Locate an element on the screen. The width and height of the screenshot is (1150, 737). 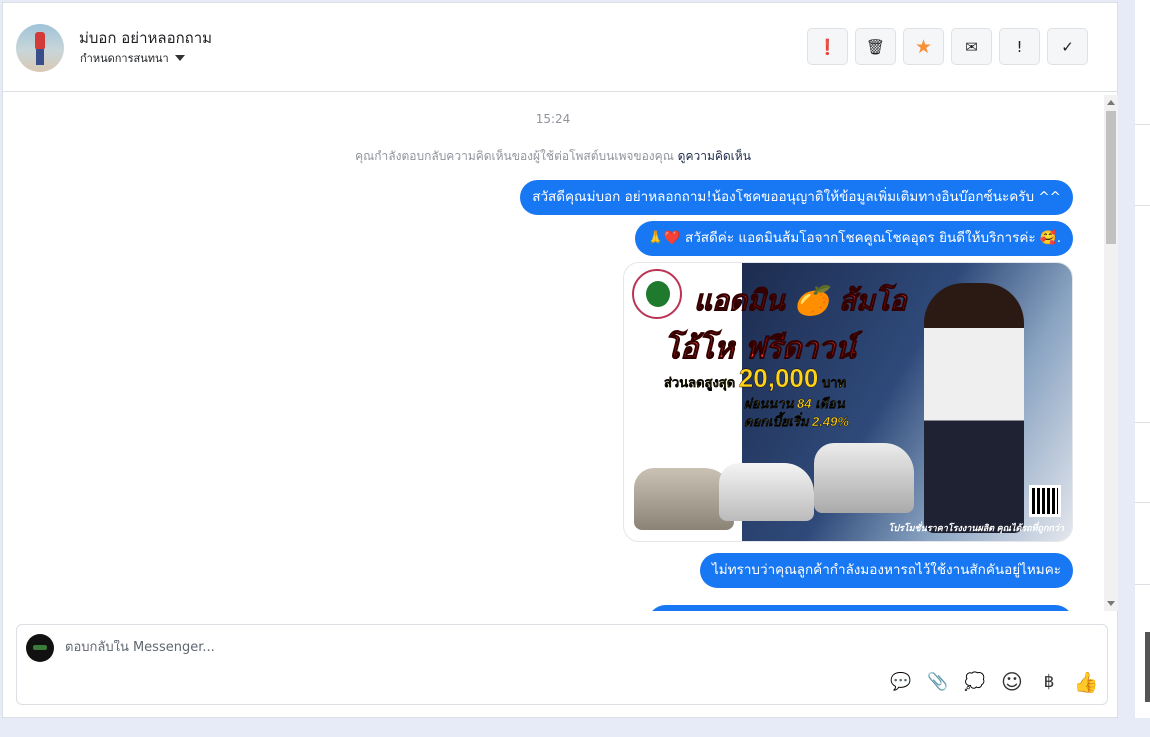
reply-input is located at coordinates (365, 647).